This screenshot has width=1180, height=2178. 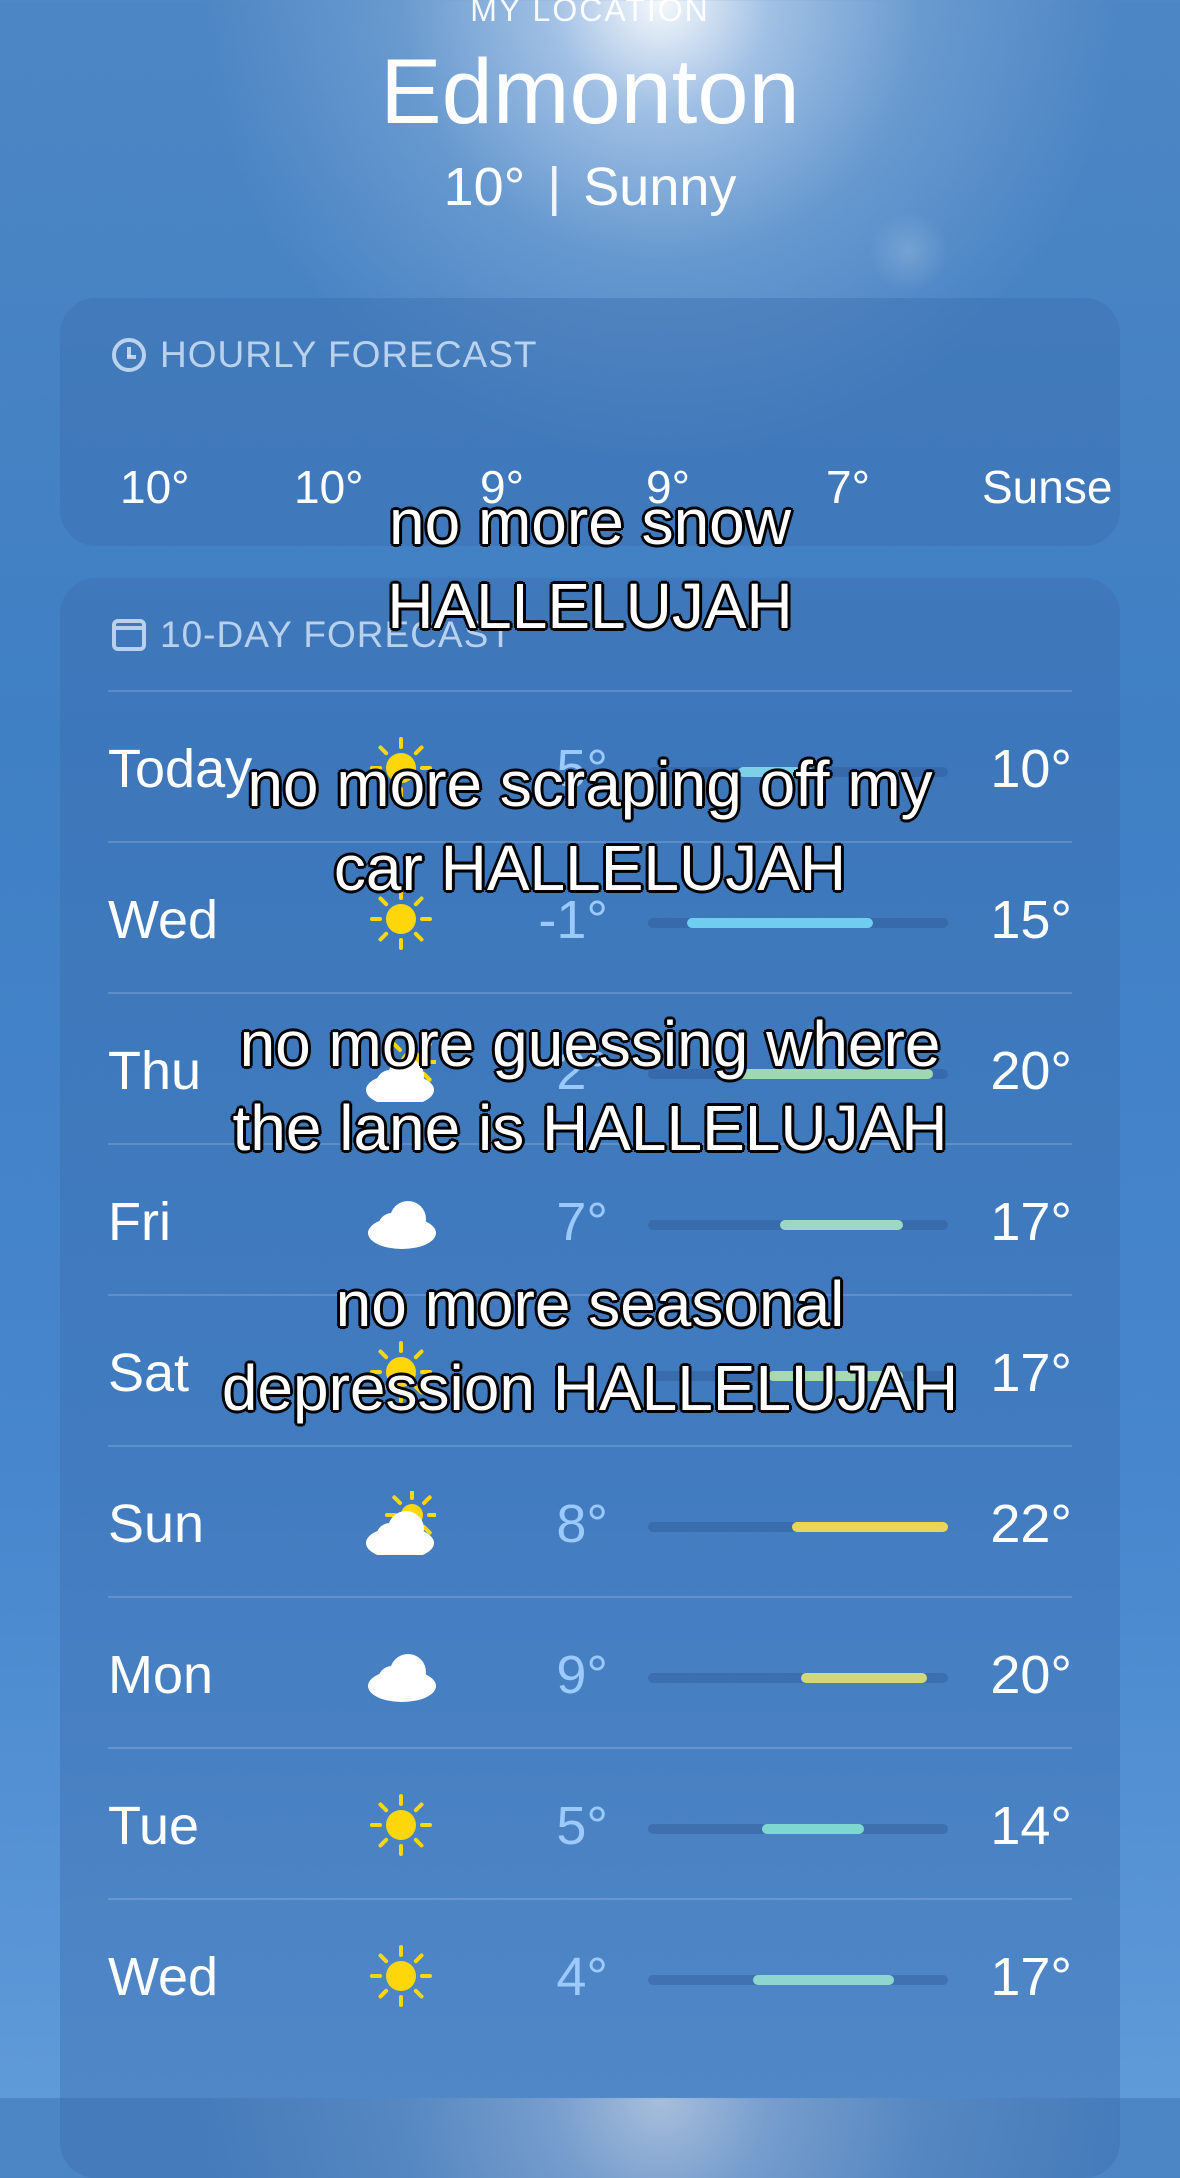 I want to click on day-label: Fri, so click(x=139, y=1222).